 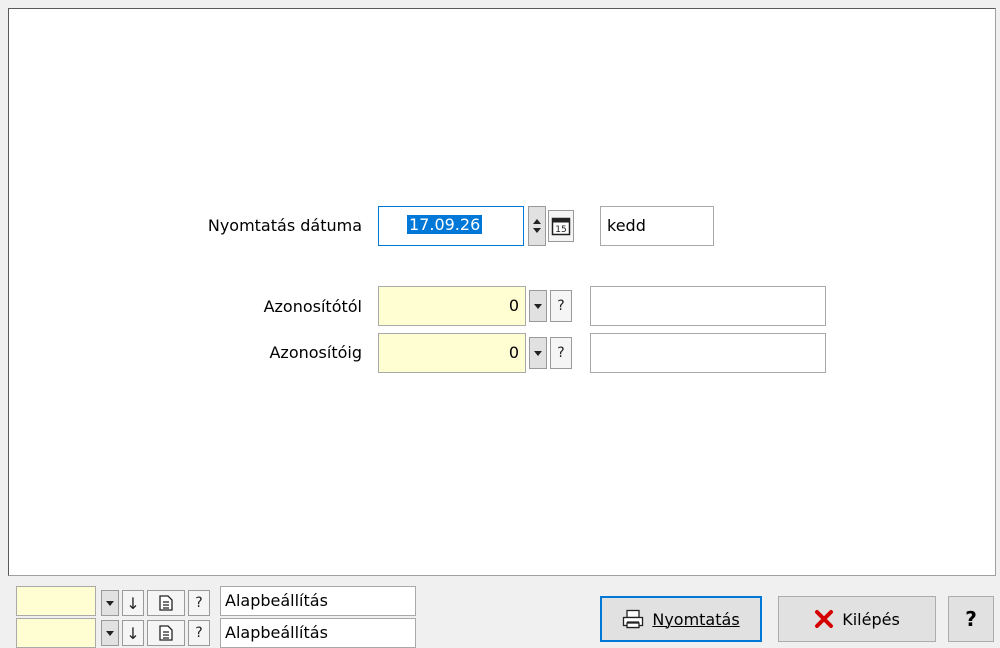 What do you see at coordinates (513, 352) in the screenshot?
I see `to-id-value: 0` at bounding box center [513, 352].